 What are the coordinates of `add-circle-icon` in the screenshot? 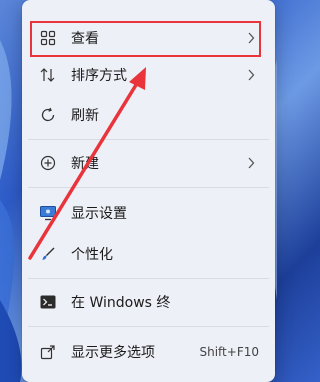 It's located at (48, 163).